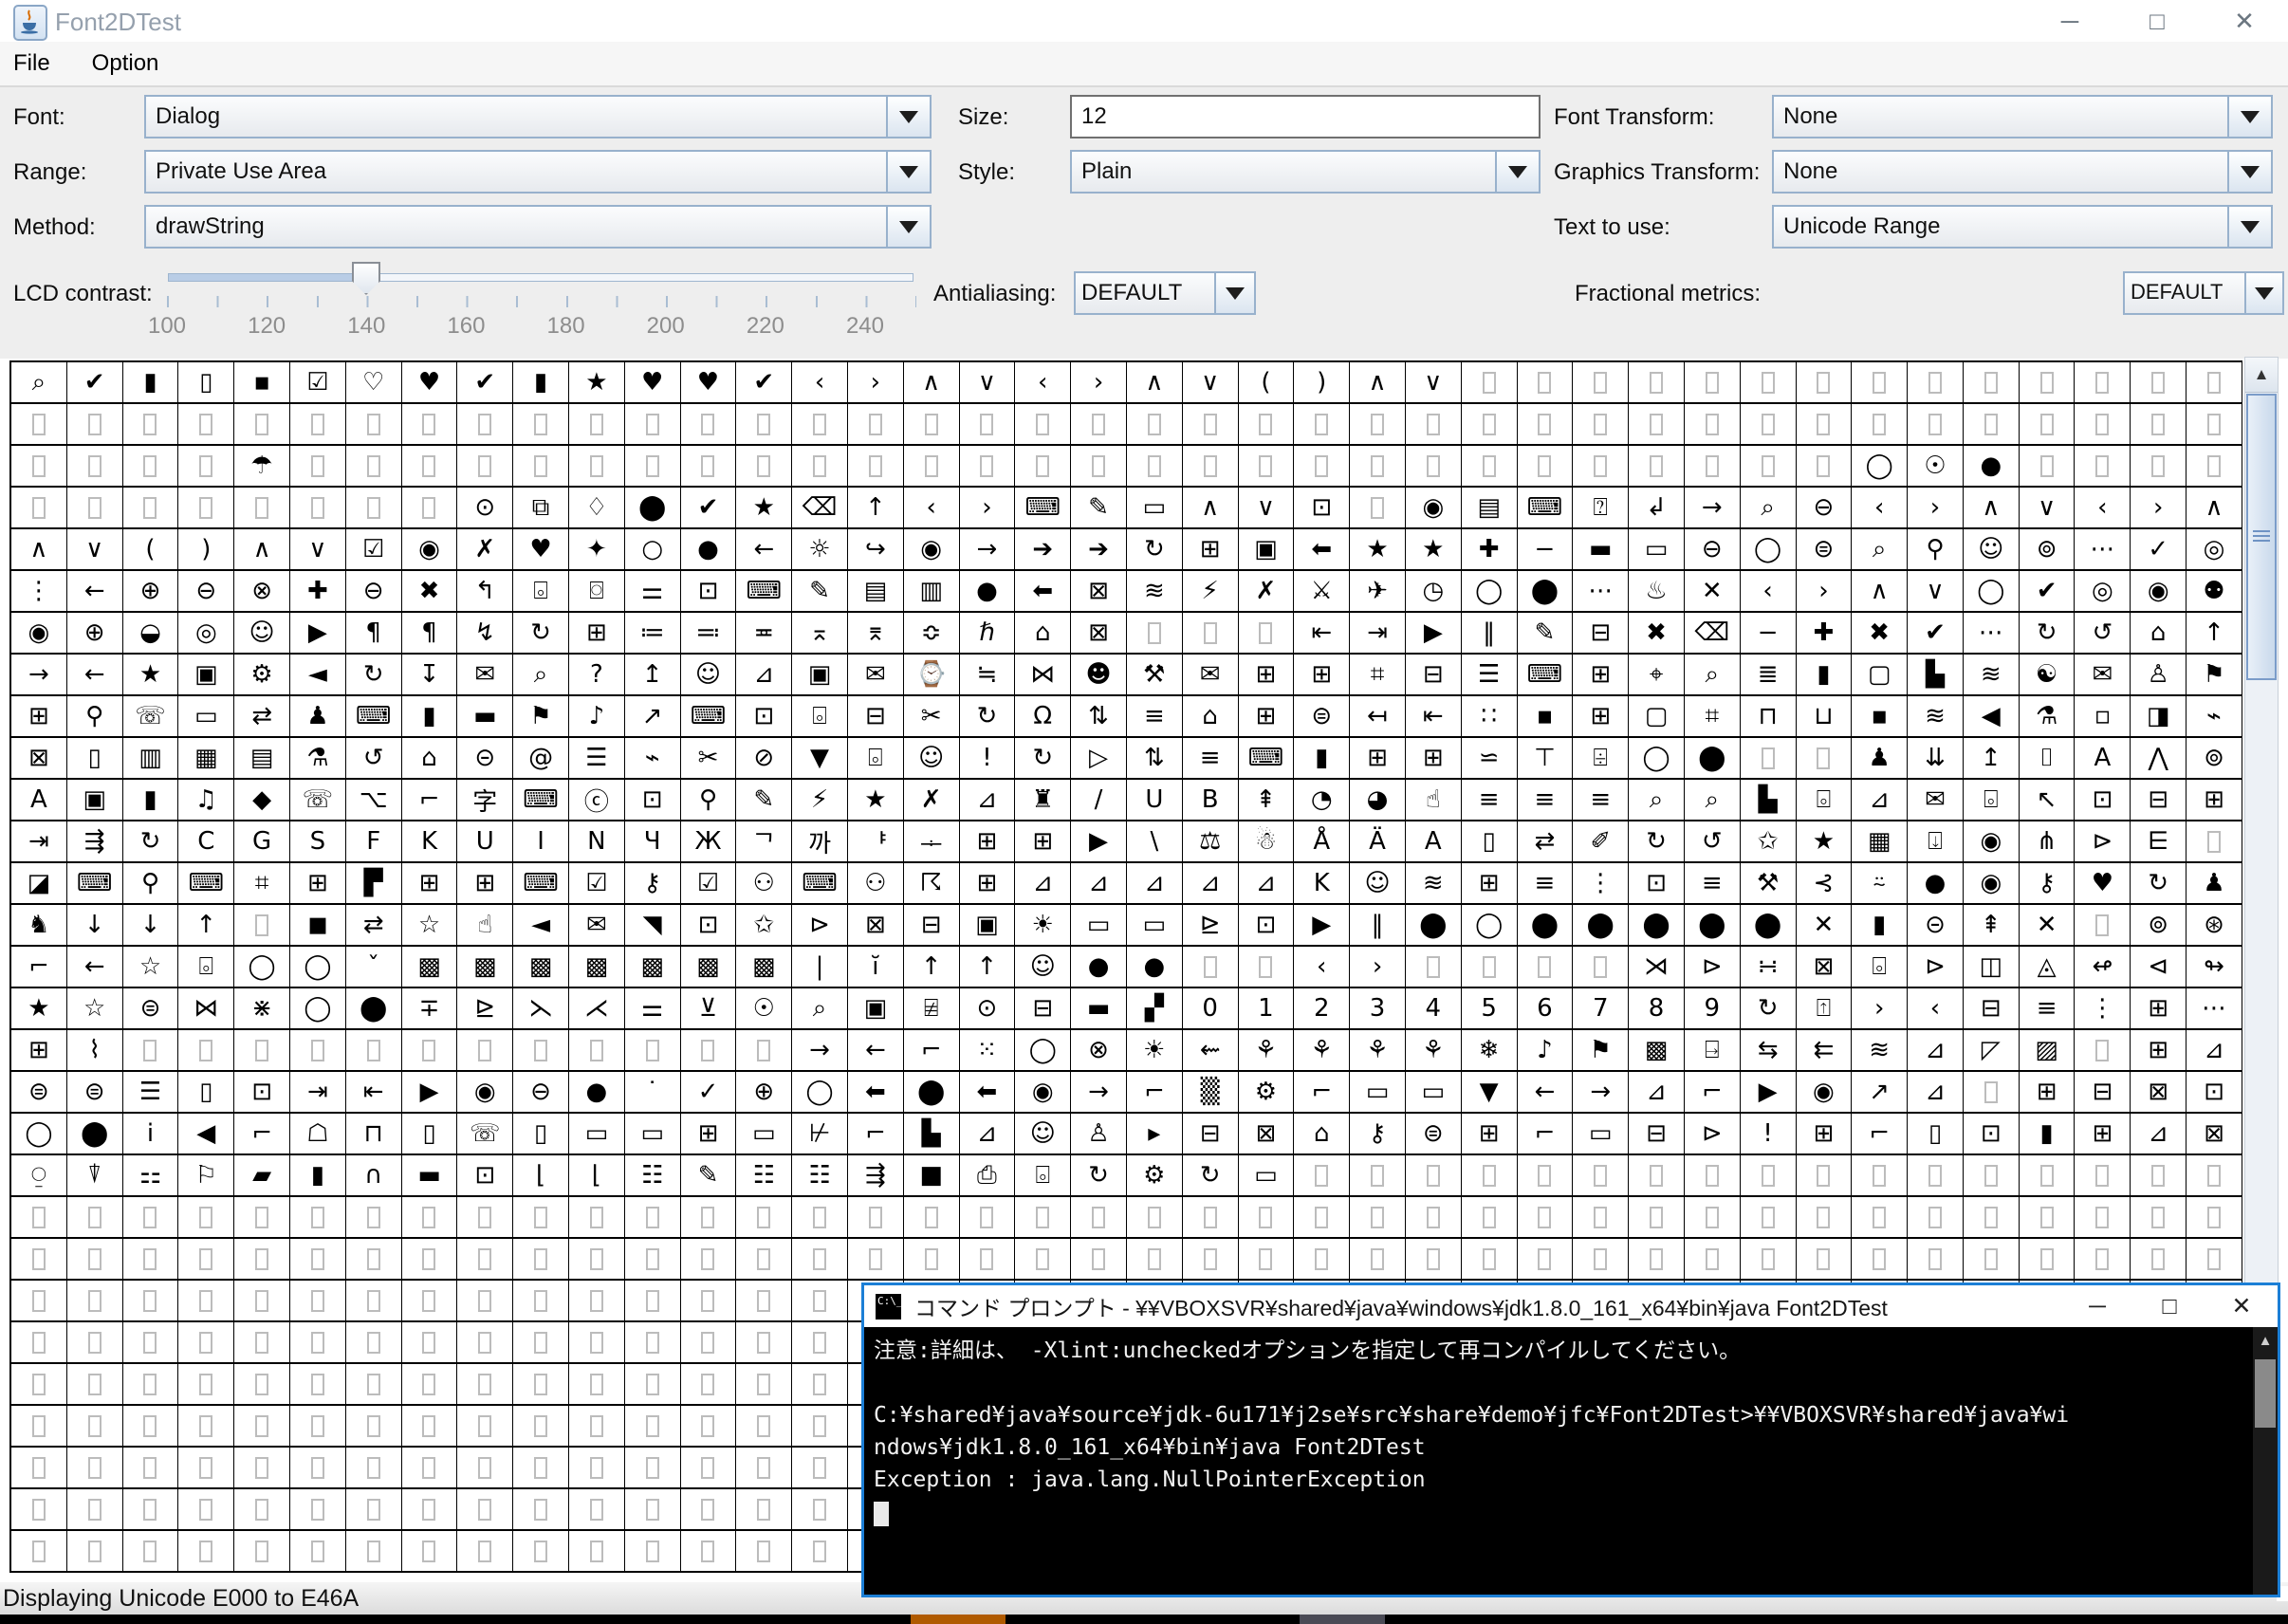  What do you see at coordinates (125, 63) in the screenshot?
I see `menu-option: Option` at bounding box center [125, 63].